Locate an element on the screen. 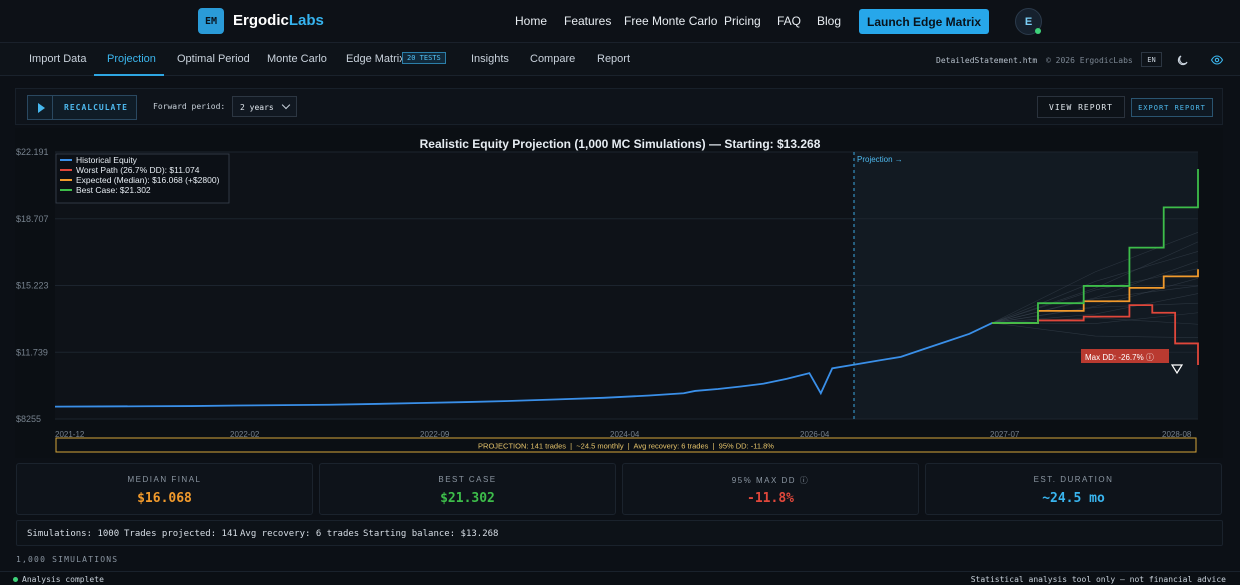 Image resolution: width=1240 pixels, height=585 pixels. stat-label: 95% MAX DD ⓘ is located at coordinates (770, 480).